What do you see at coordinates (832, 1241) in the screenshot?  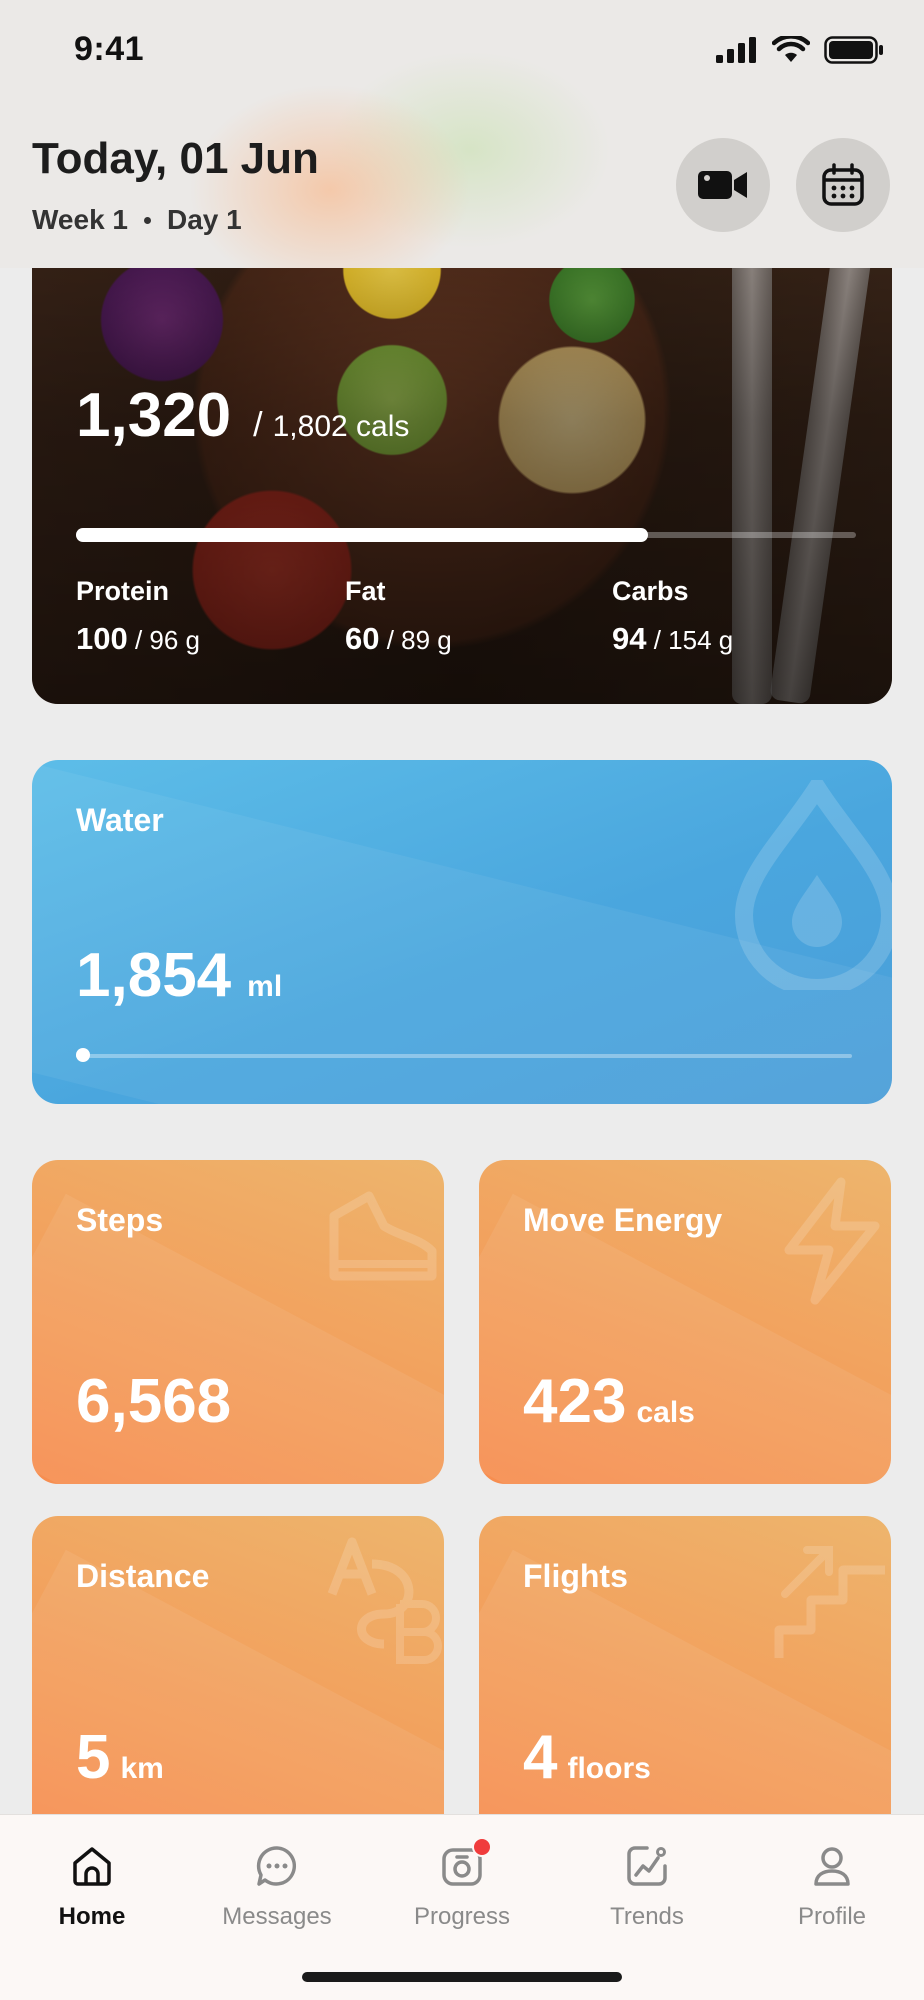 I see `lightning-icon` at bounding box center [832, 1241].